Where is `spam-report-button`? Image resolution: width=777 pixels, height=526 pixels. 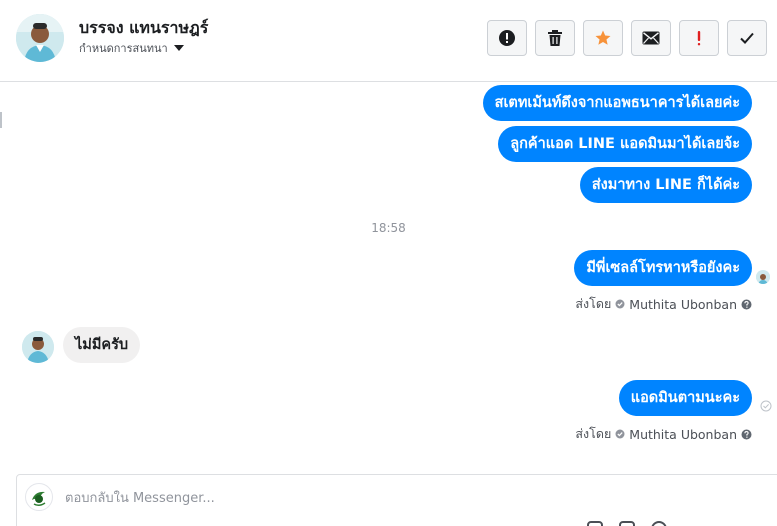 spam-report-button is located at coordinates (507, 38).